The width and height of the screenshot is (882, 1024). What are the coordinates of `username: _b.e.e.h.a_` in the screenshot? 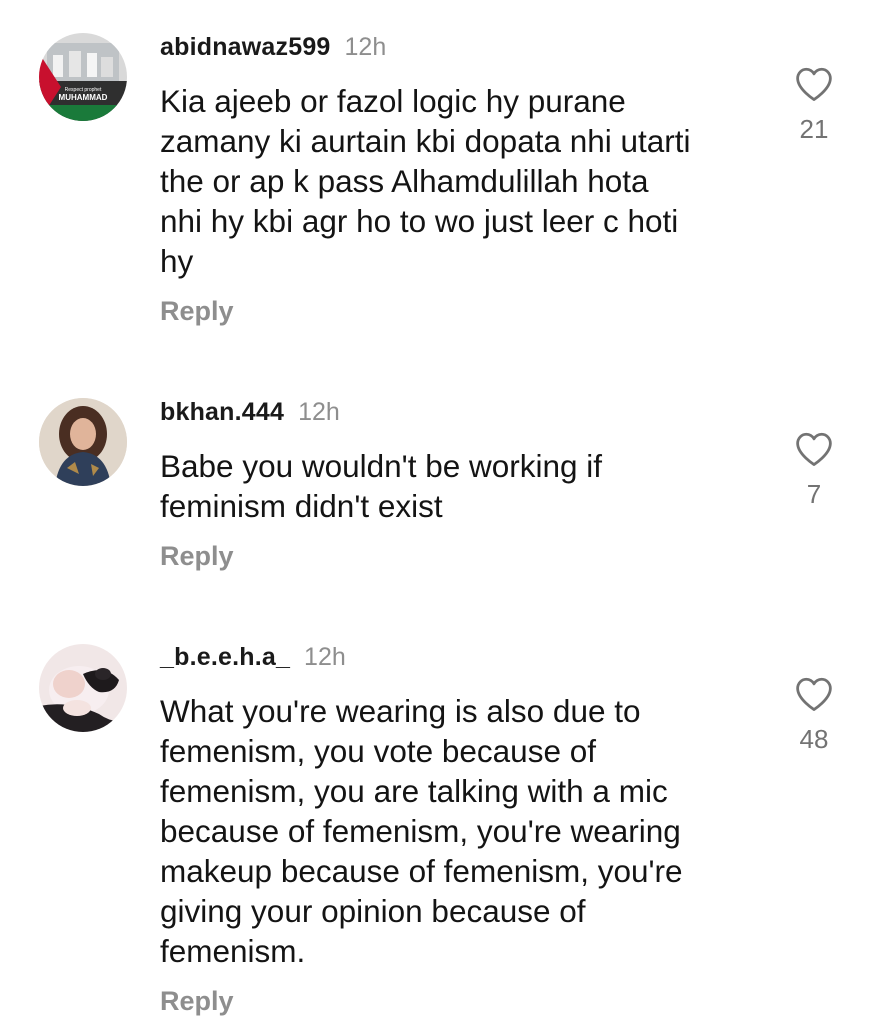 It's located at (225, 657).